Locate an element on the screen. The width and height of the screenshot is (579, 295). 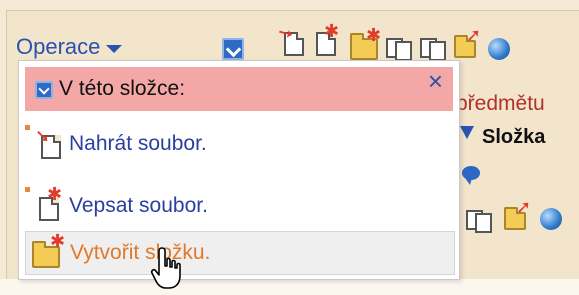
folder-column-header: Složka is located at coordinates (513, 137).